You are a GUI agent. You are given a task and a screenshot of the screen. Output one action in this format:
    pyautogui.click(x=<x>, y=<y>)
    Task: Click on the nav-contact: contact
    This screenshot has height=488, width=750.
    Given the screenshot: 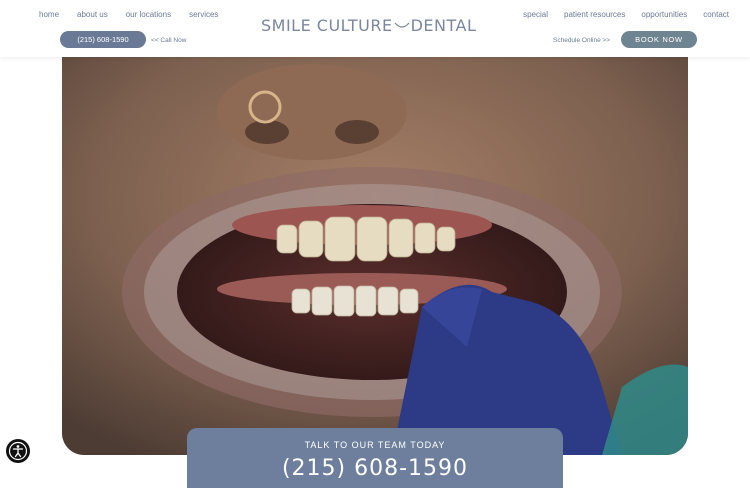 What is the action you would take?
    pyautogui.click(x=716, y=14)
    